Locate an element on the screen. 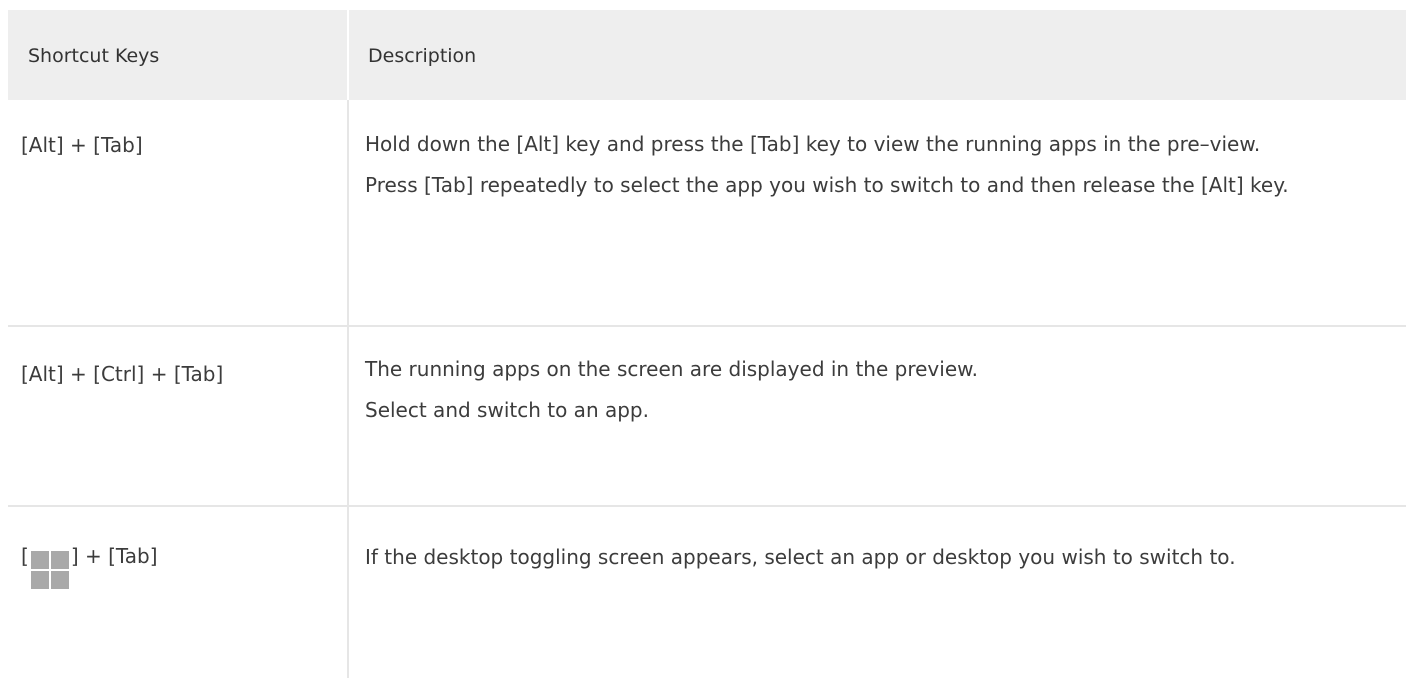 The width and height of the screenshot is (1406, 678). shortcut-keys-cell: [Alt] + [Ctrl] + [Tab] is located at coordinates (178, 416).